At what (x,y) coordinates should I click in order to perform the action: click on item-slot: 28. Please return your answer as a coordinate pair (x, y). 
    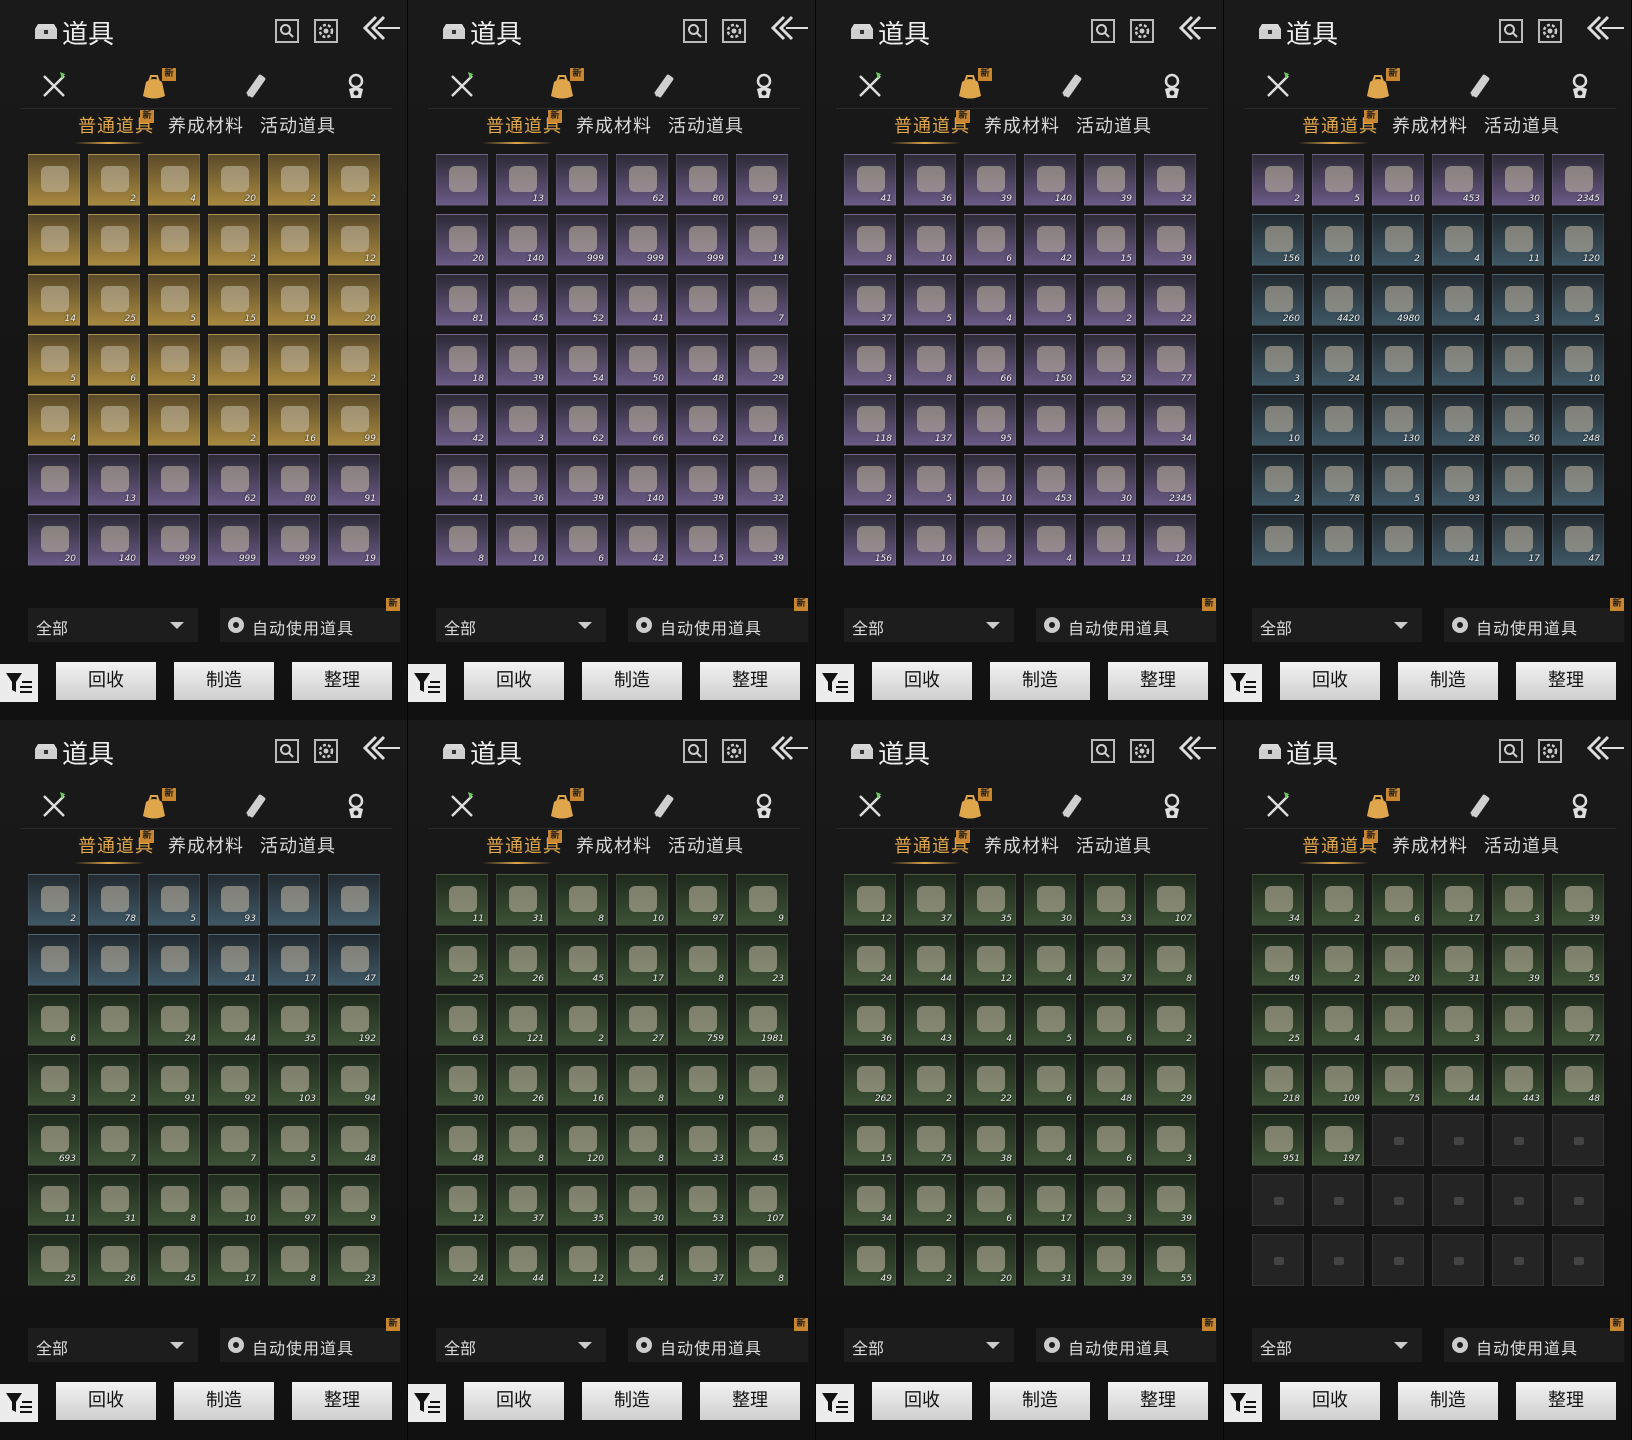
    Looking at the image, I should click on (1458, 420).